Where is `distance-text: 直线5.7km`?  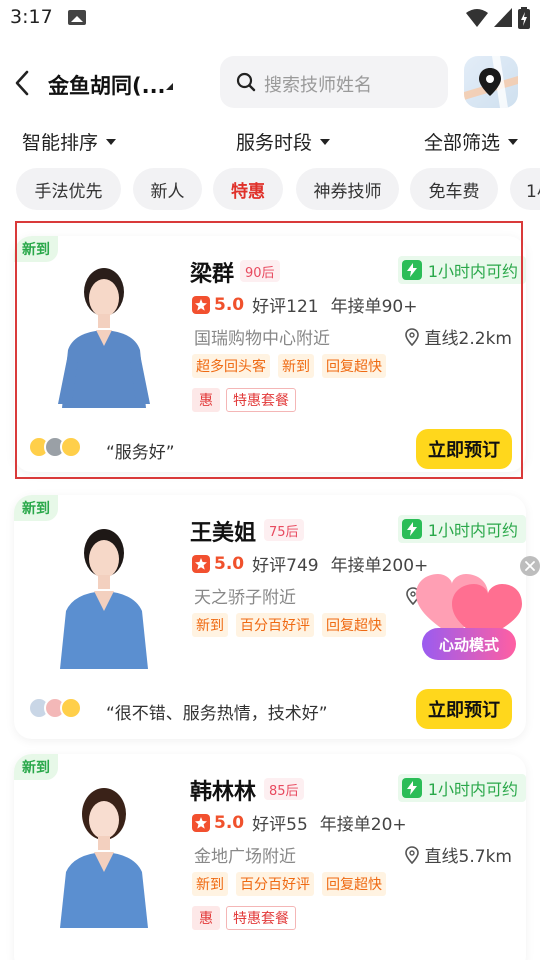
distance-text: 直线5.7km is located at coordinates (468, 857).